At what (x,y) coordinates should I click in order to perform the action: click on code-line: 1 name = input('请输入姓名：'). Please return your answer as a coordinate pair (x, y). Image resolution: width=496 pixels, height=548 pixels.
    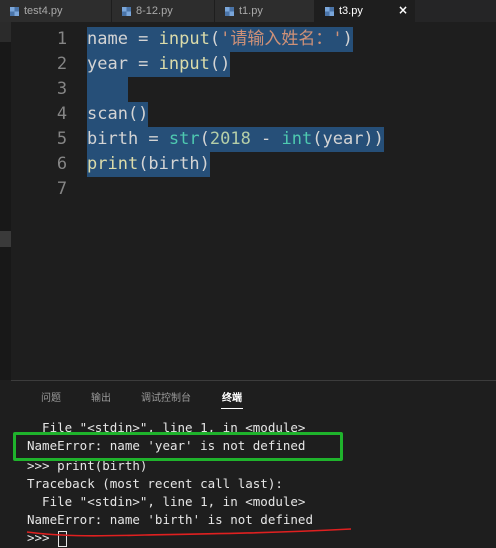
    Looking at the image, I should click on (253, 39).